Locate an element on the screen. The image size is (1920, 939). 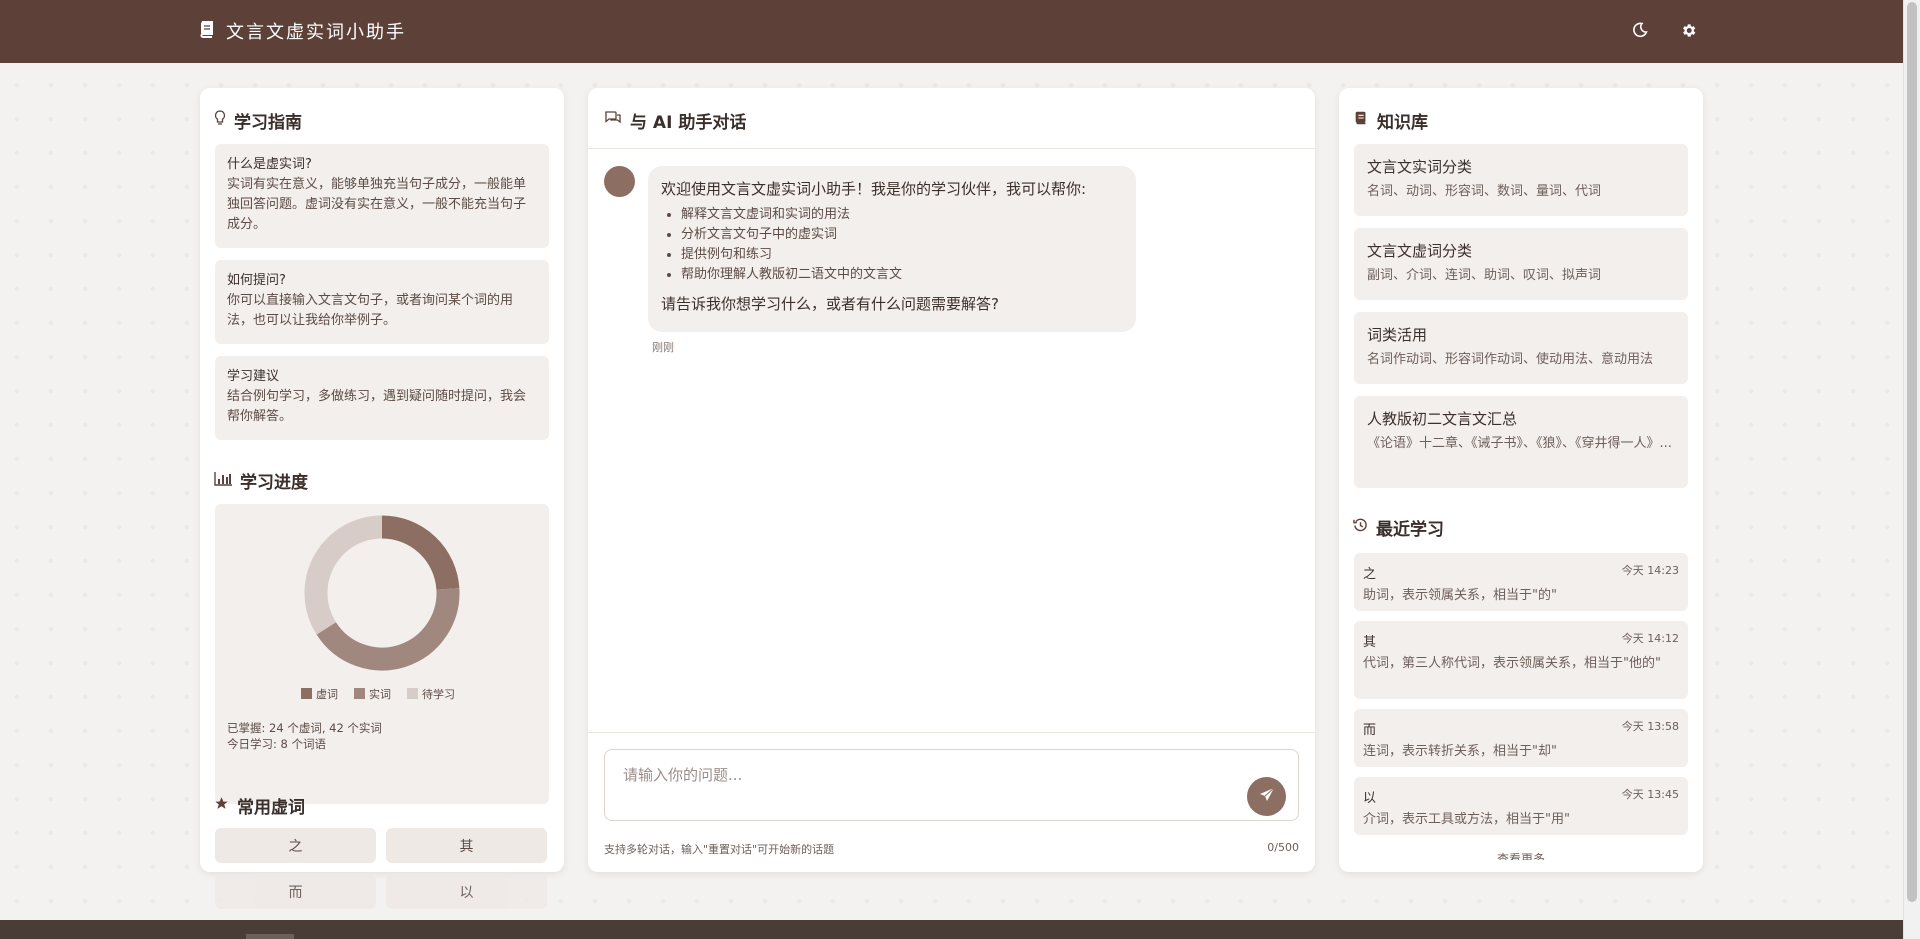
word-button-qi: 其 is located at coordinates (466, 845).